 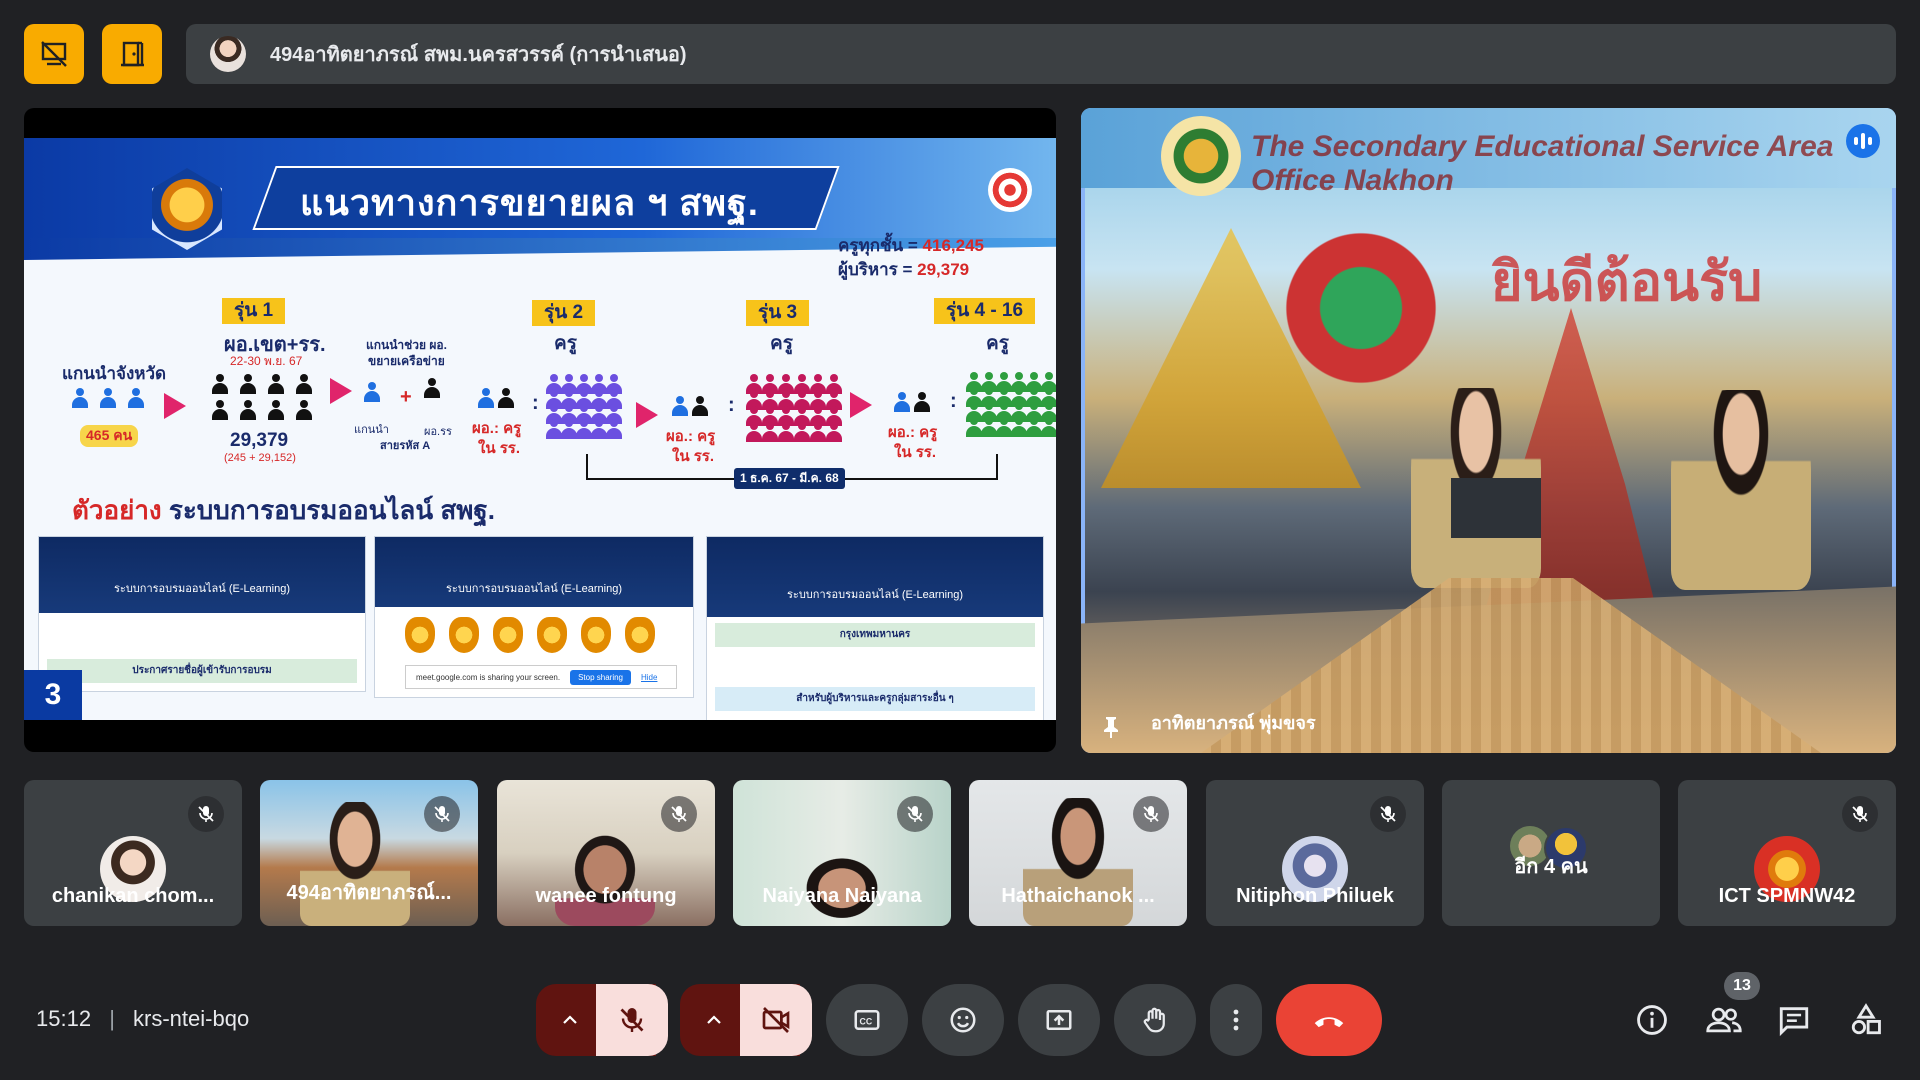 I want to click on captions-icon: CC, so click(x=867, y=1020).